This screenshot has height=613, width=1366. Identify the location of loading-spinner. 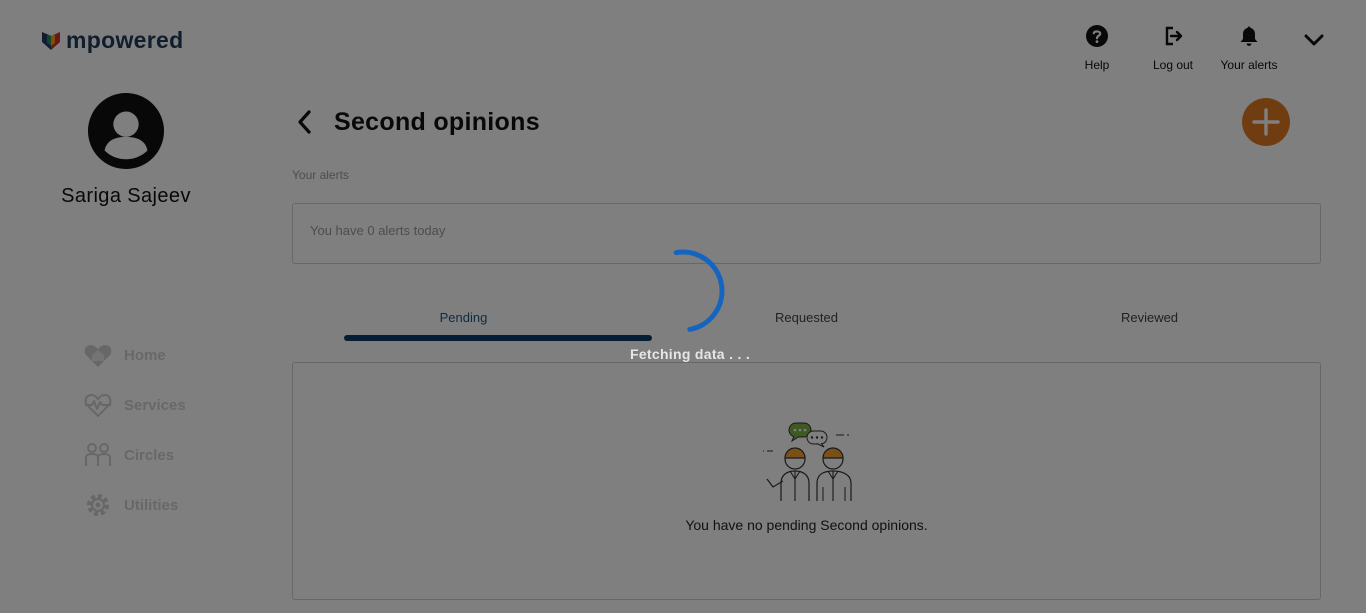
(699, 290).